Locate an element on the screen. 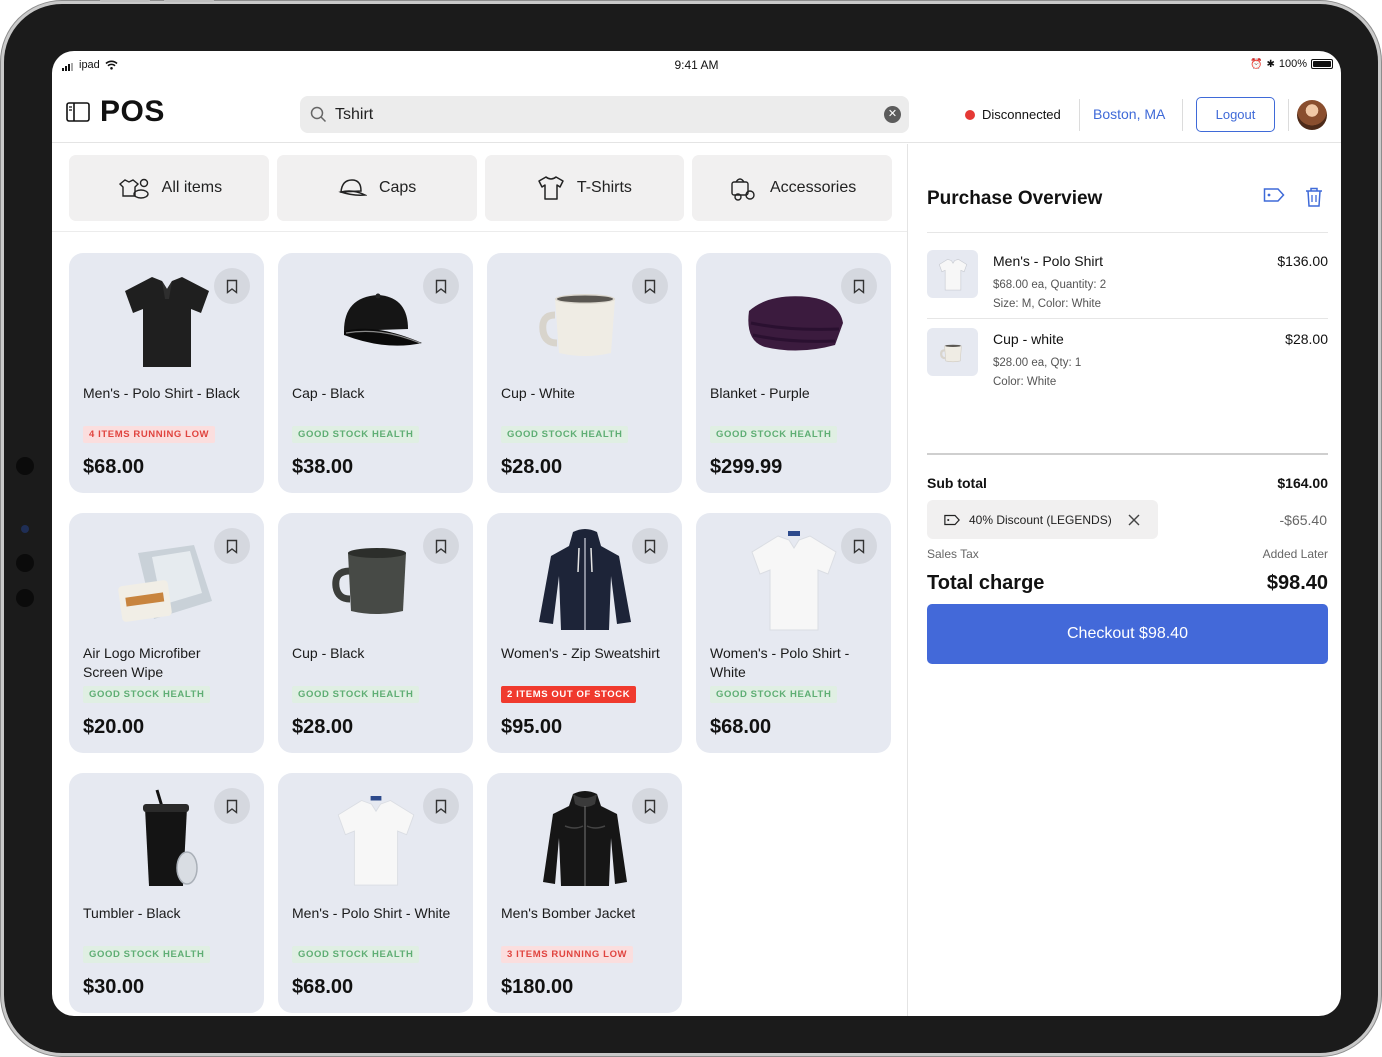 This screenshot has height=1057, width=1382. product-card: Cup - White GOOD STOCK HEALTH $28.00 is located at coordinates (584, 373).